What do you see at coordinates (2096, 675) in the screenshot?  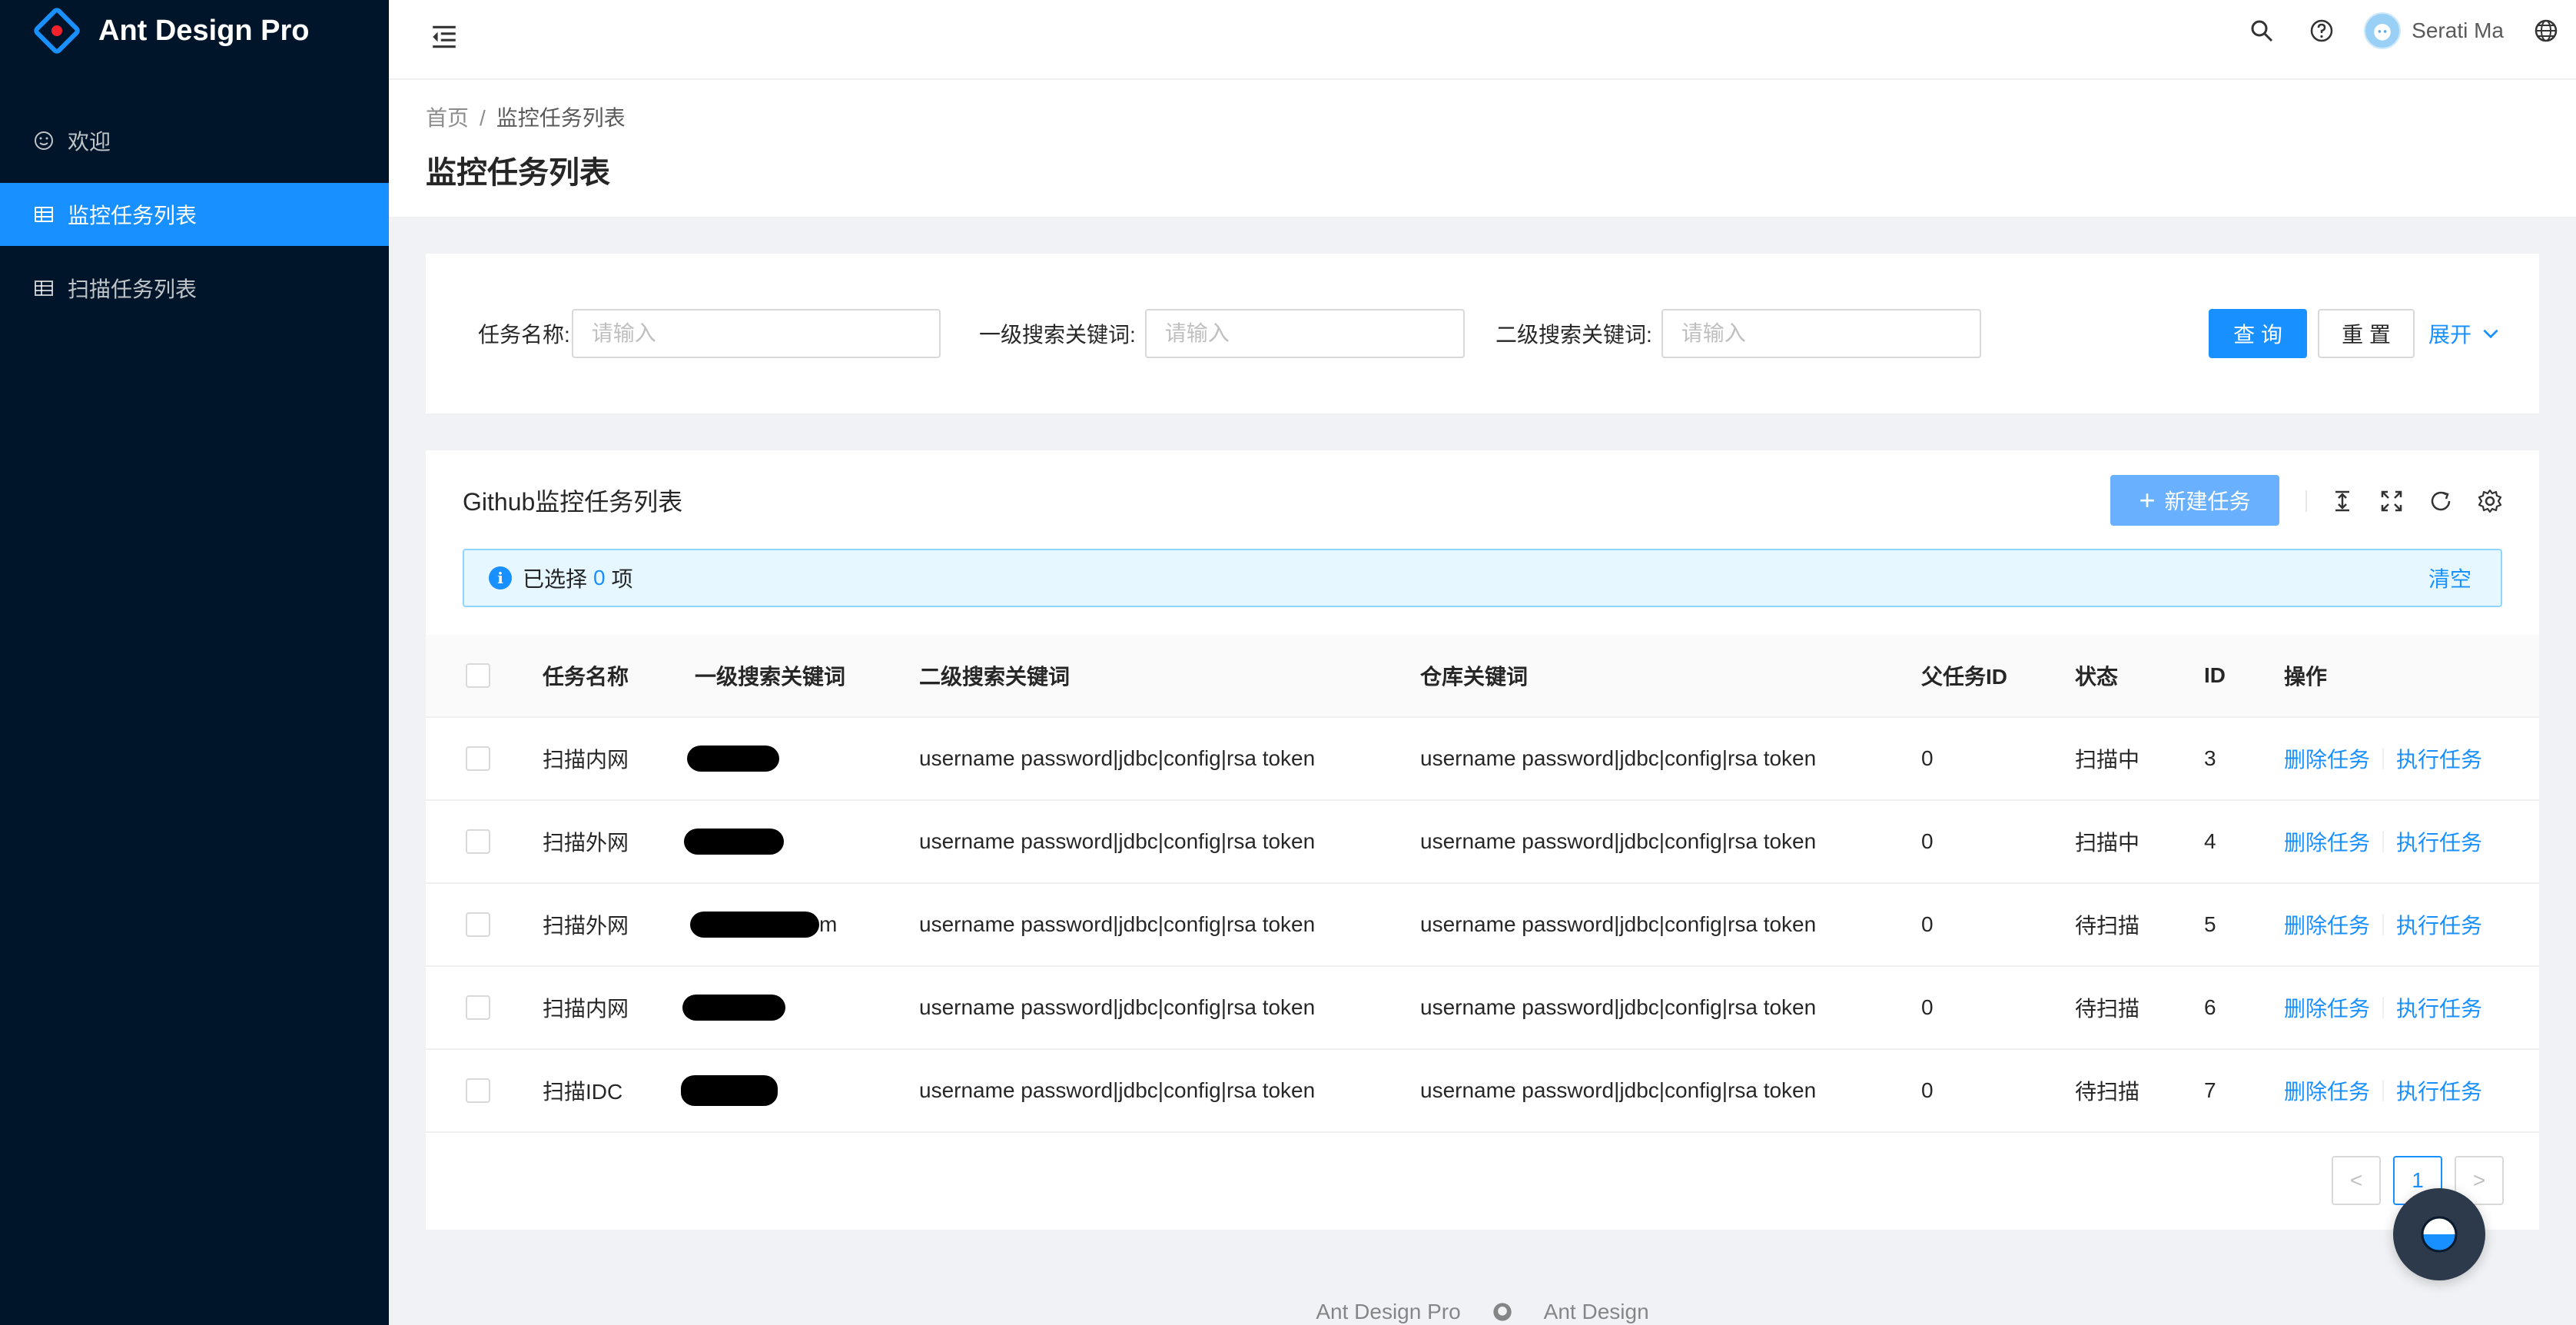 I see `column-header-status: 状态` at bounding box center [2096, 675].